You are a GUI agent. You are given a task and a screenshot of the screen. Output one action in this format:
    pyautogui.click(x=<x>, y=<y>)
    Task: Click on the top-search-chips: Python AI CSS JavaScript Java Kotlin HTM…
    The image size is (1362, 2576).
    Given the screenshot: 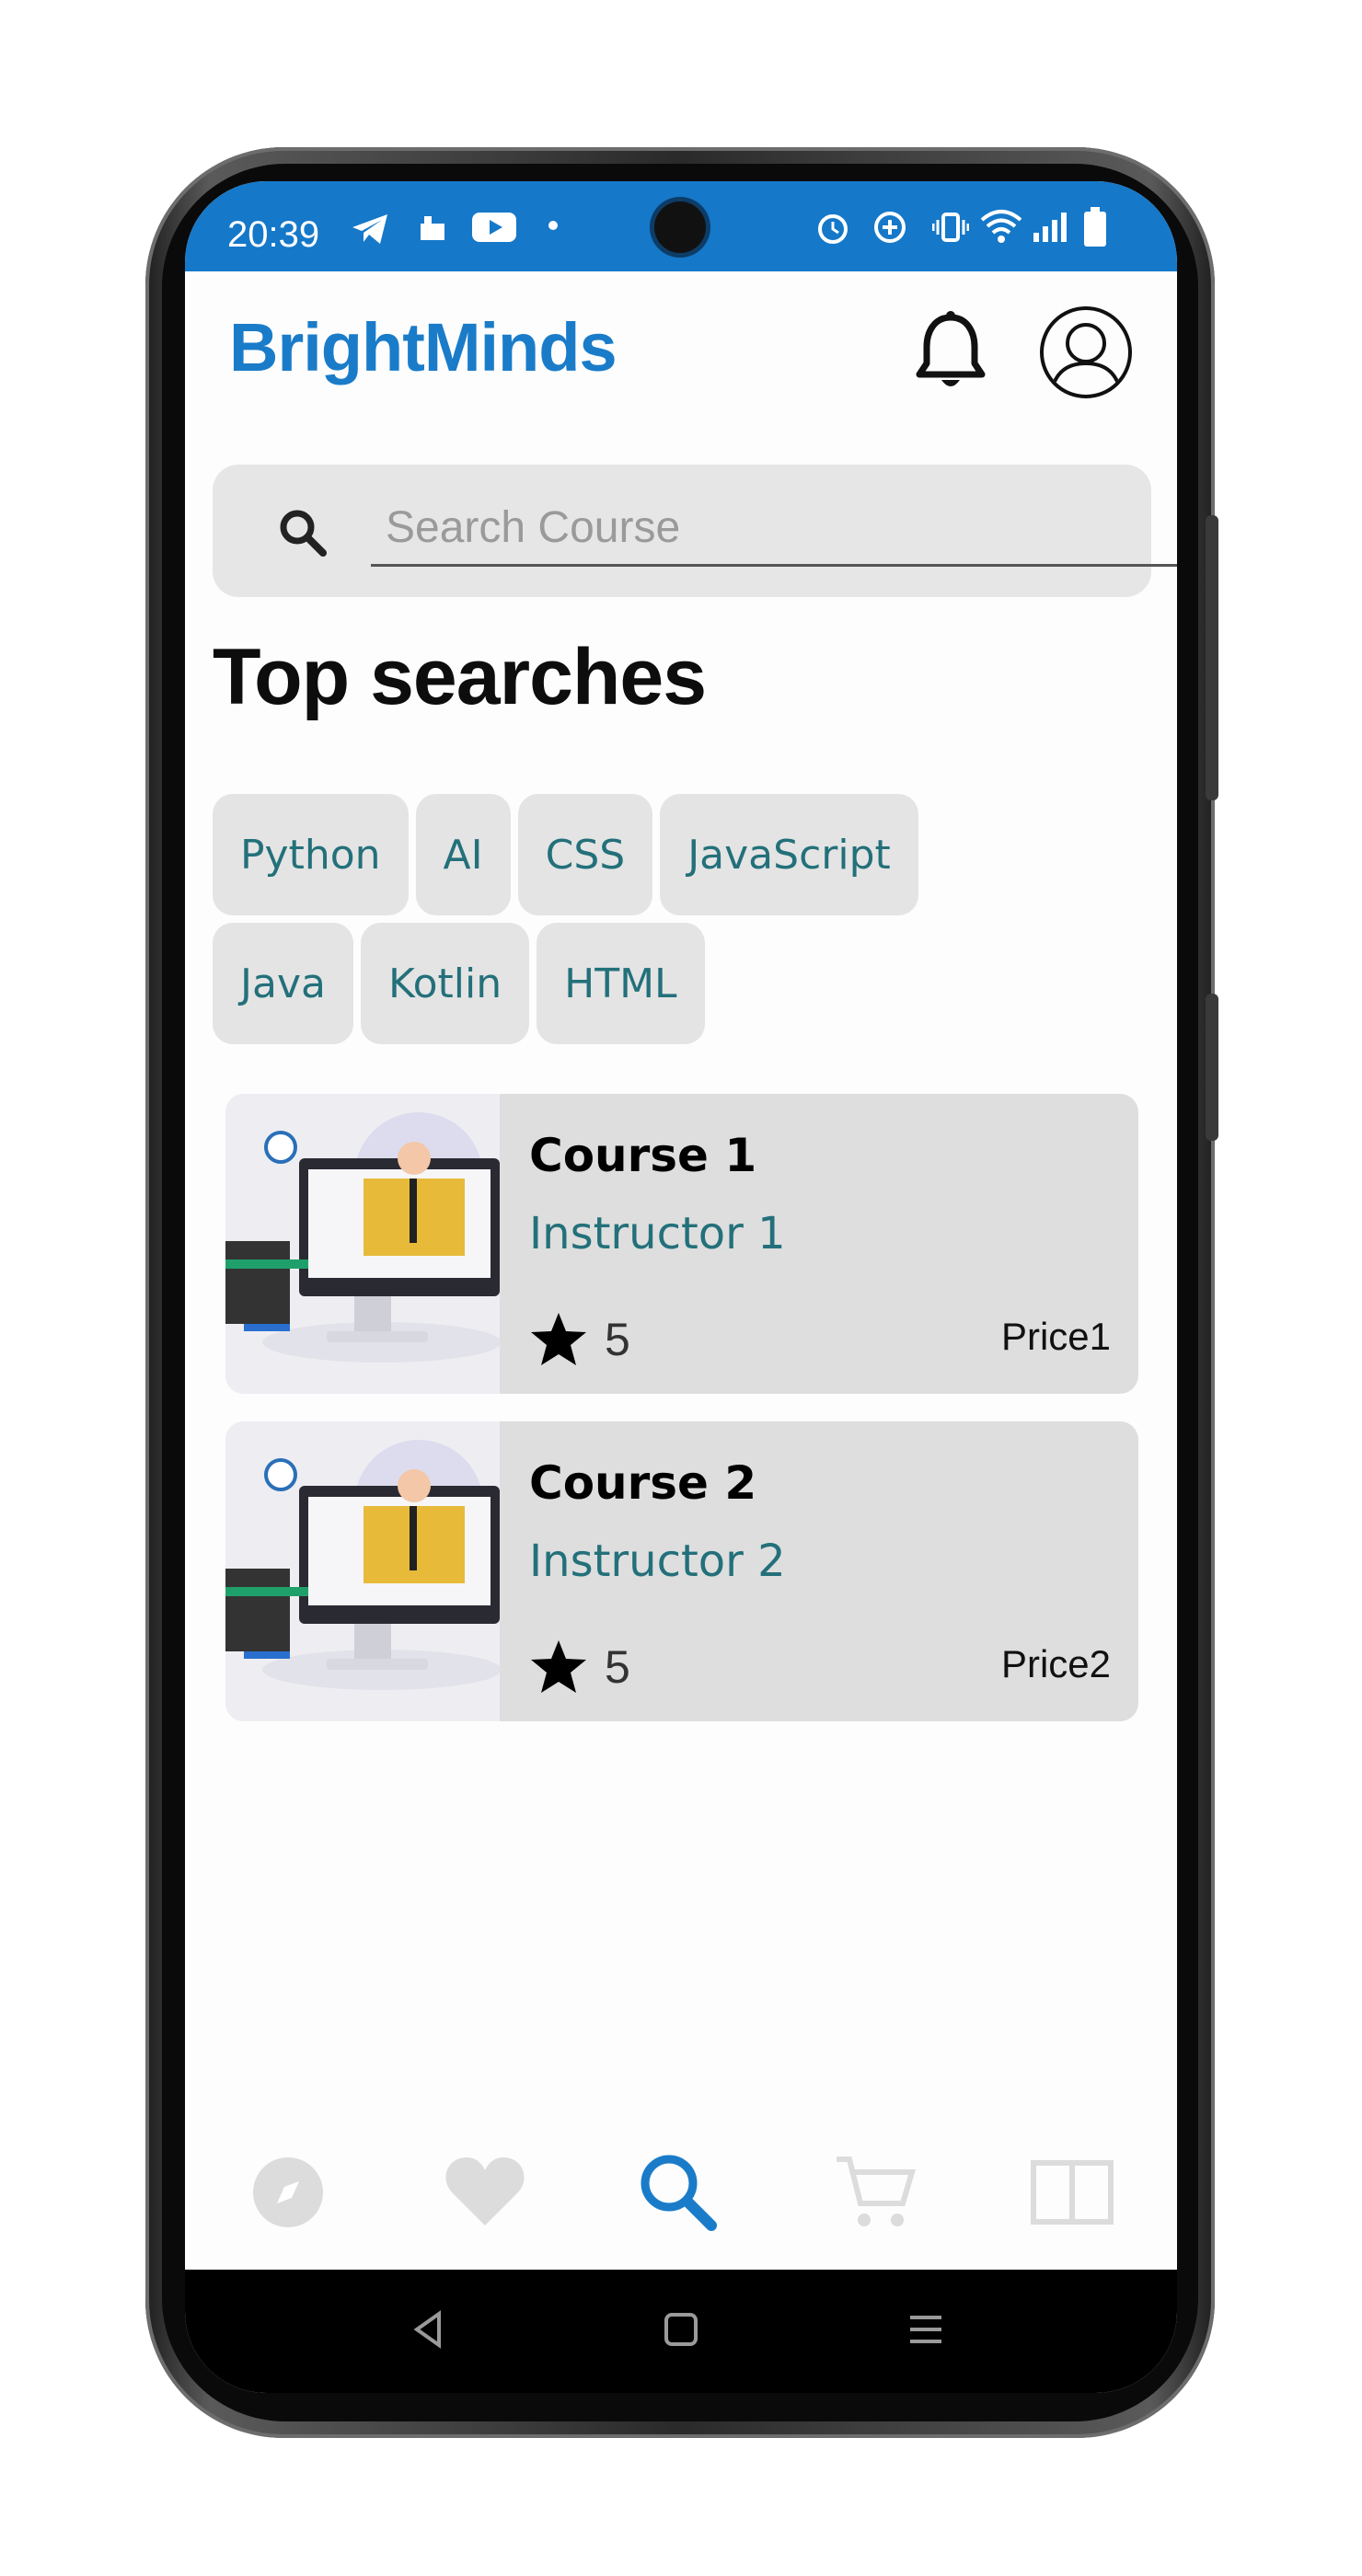 What is the action you would take?
    pyautogui.click(x=687, y=923)
    